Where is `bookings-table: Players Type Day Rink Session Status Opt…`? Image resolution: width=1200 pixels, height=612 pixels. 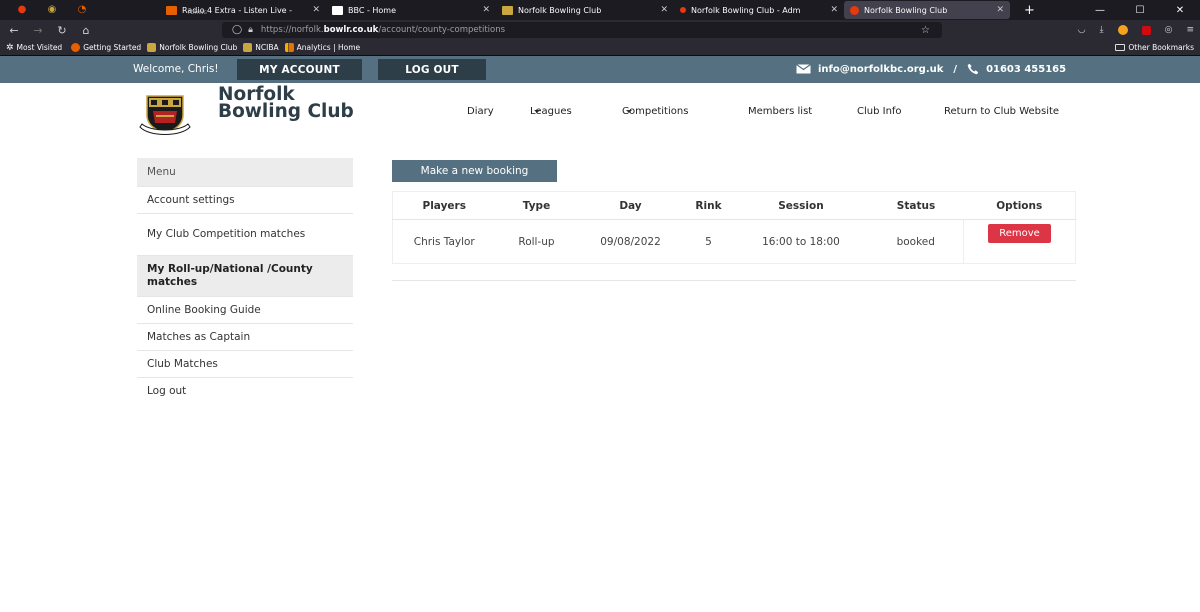
bookings-table: Players Type Day Rink Session Status Opt… is located at coordinates (734, 227).